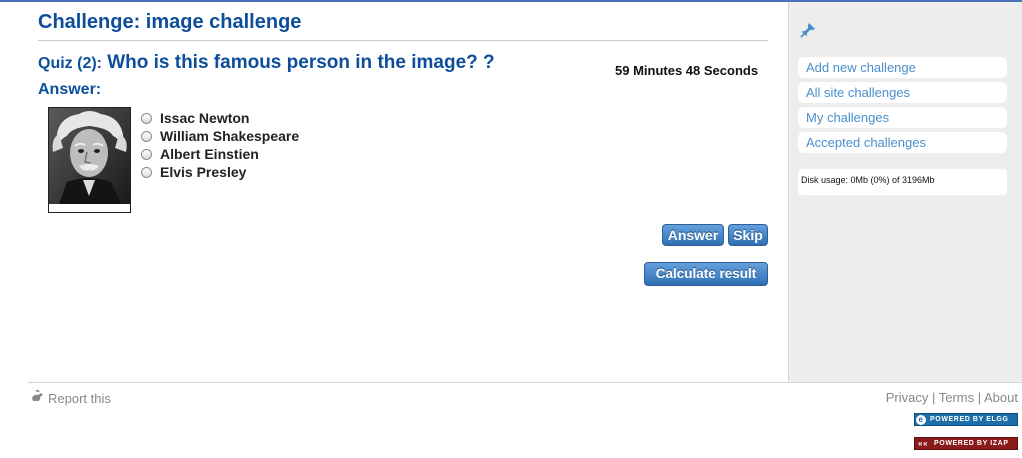 This screenshot has width=1022, height=458. What do you see at coordinates (956, 397) in the screenshot?
I see `terms-link: Terms` at bounding box center [956, 397].